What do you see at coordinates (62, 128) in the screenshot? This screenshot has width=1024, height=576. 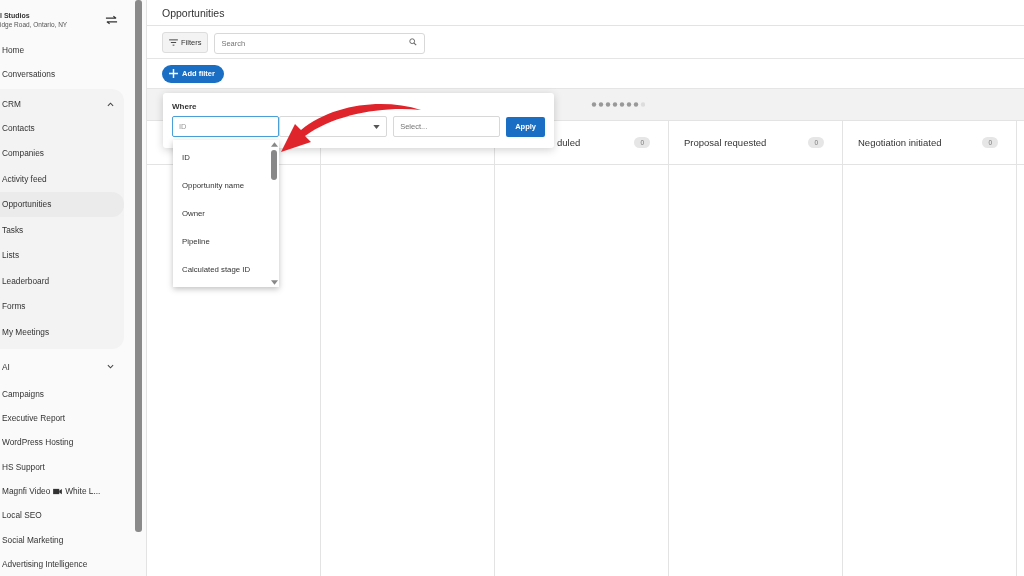 I see `nav-item: Contacts` at bounding box center [62, 128].